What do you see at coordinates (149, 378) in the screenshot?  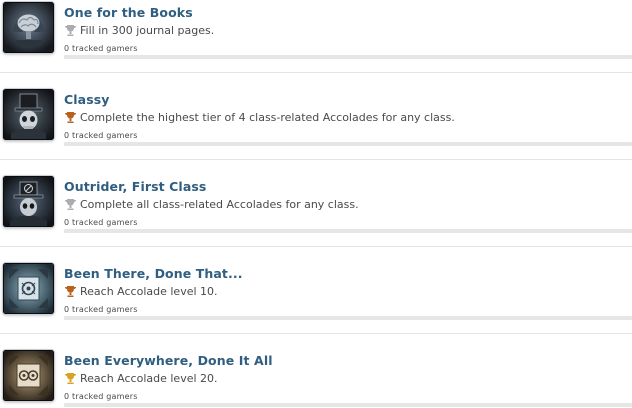 I see `achievement-description-text: Reach Accolade level 20.` at bounding box center [149, 378].